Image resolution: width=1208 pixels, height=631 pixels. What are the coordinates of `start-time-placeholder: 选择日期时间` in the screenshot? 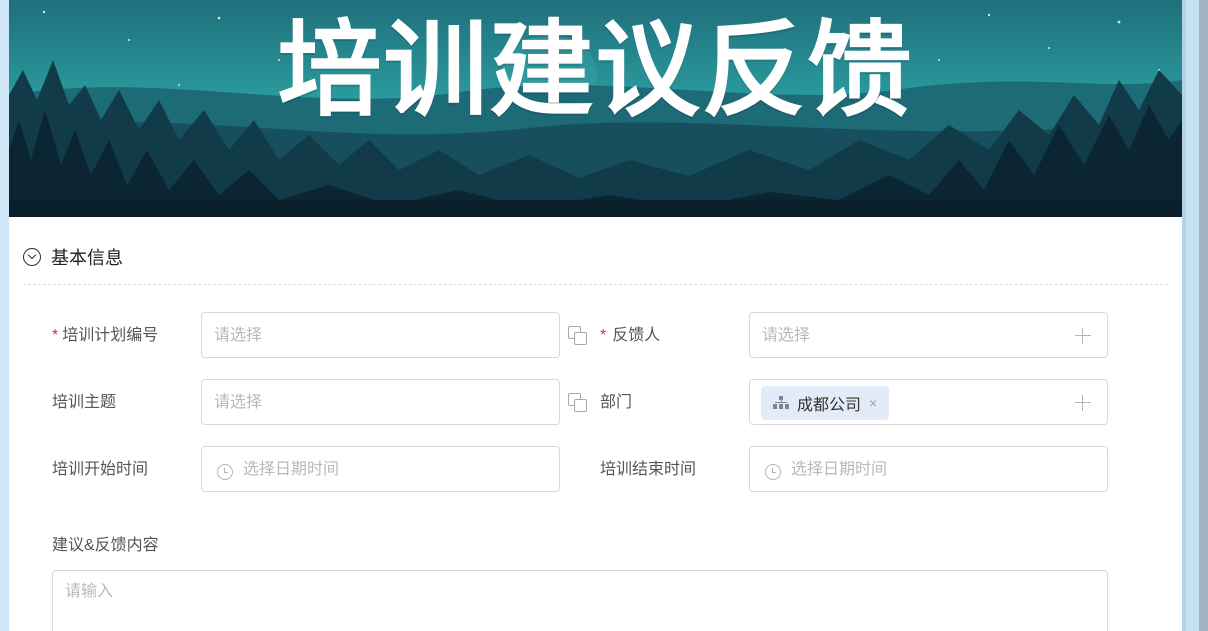 It's located at (291, 469).